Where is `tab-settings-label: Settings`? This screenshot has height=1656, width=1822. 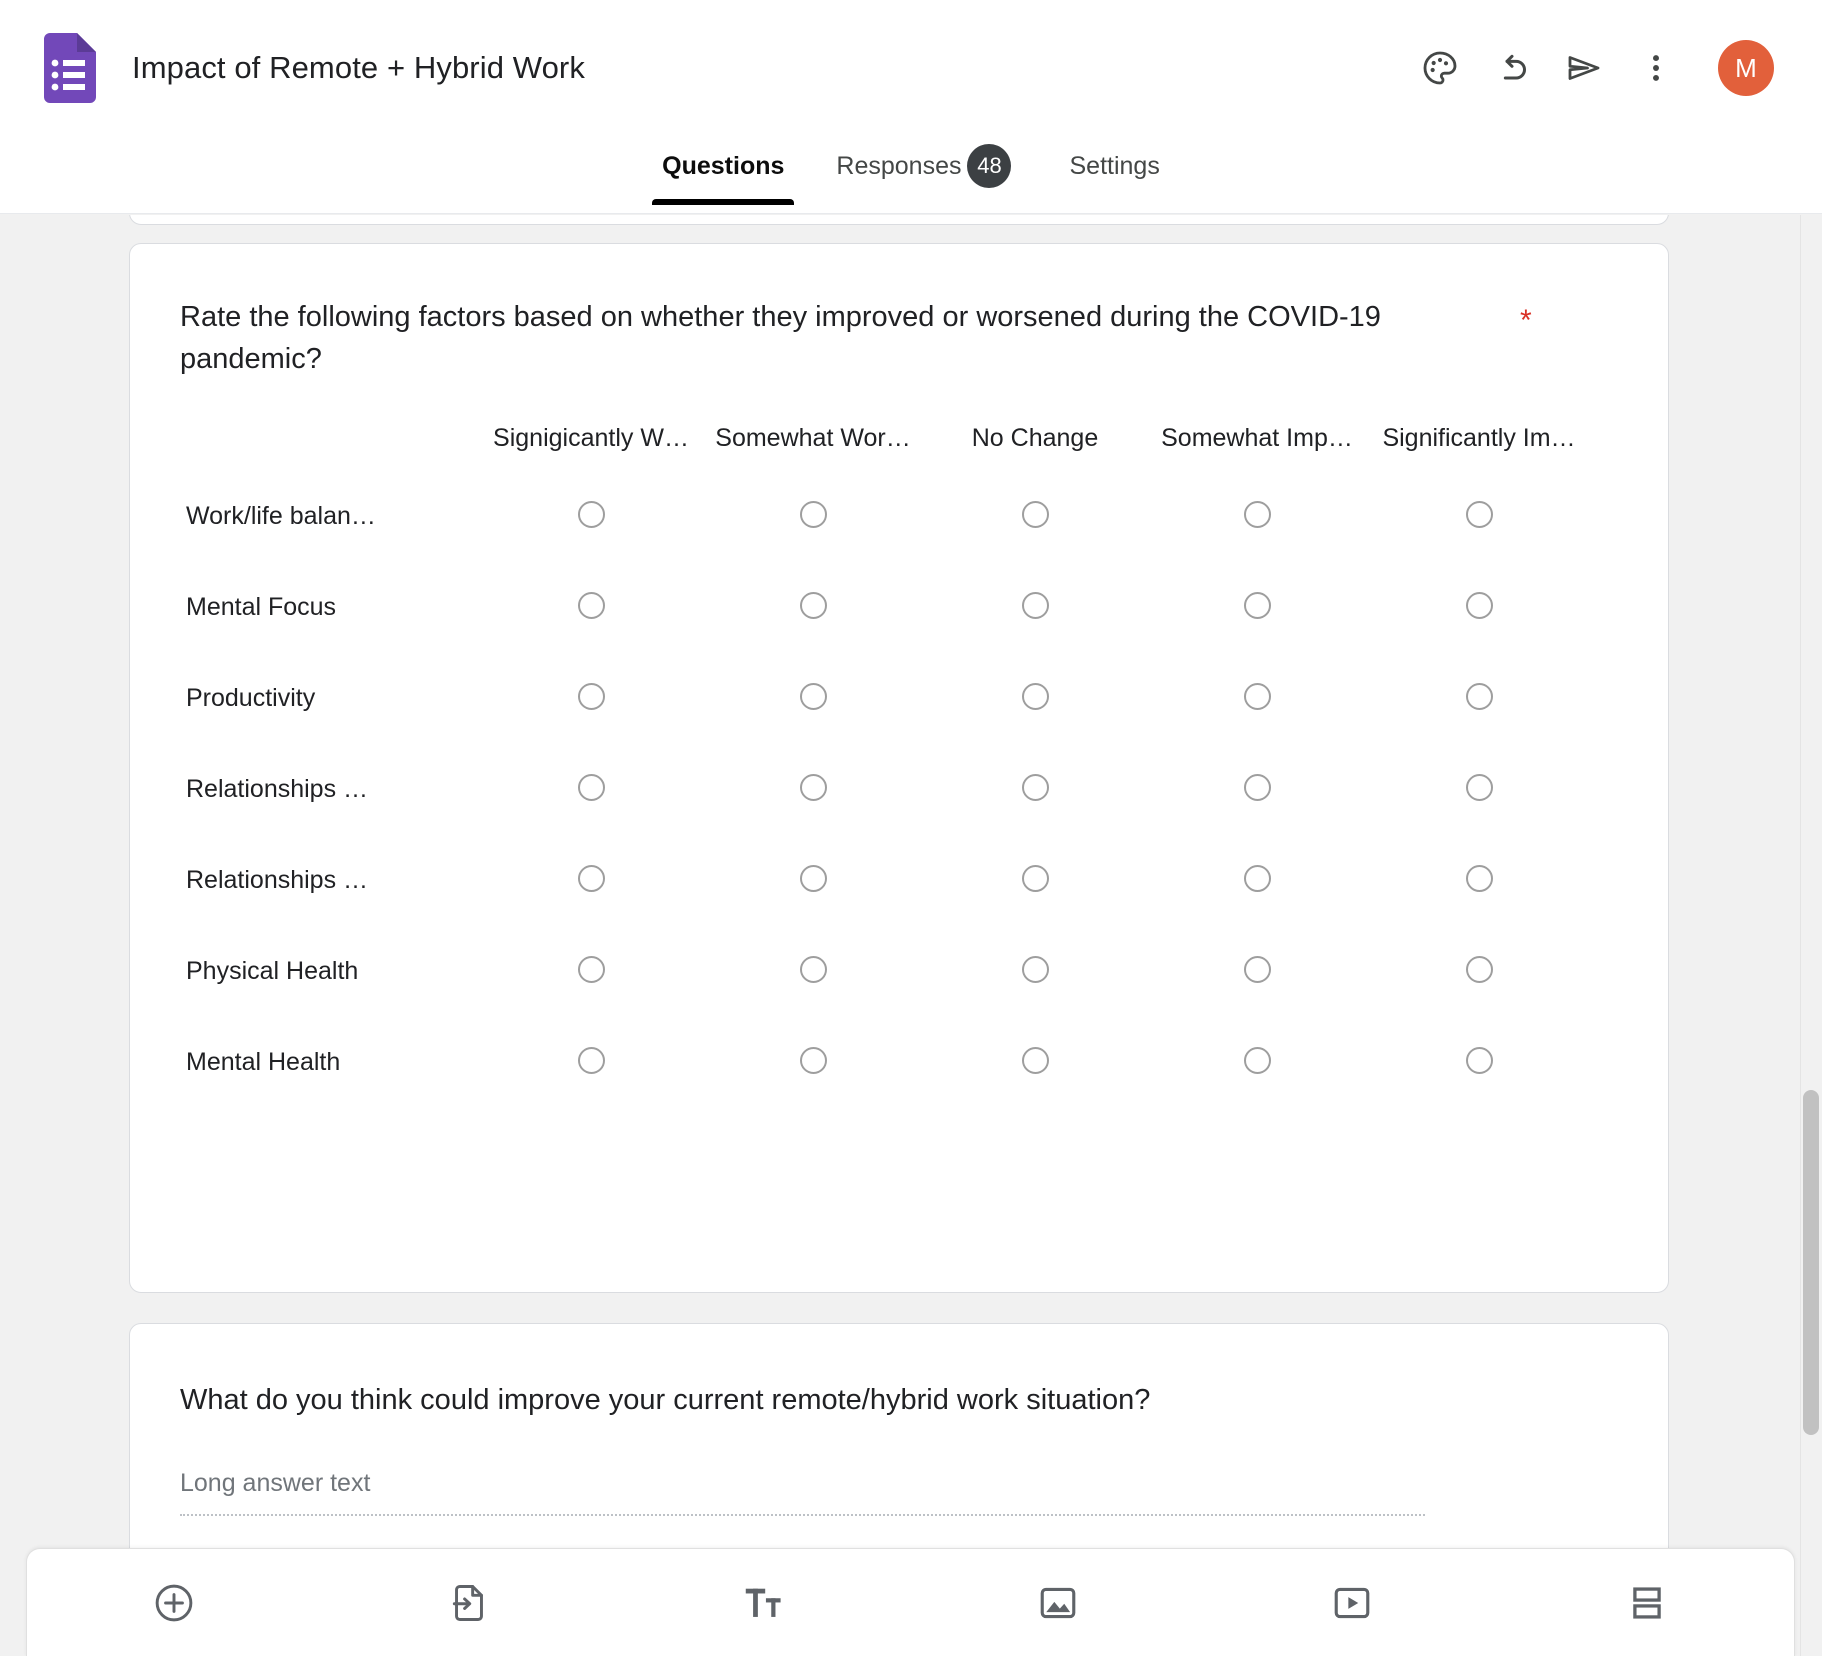 tab-settings-label: Settings is located at coordinates (1114, 165).